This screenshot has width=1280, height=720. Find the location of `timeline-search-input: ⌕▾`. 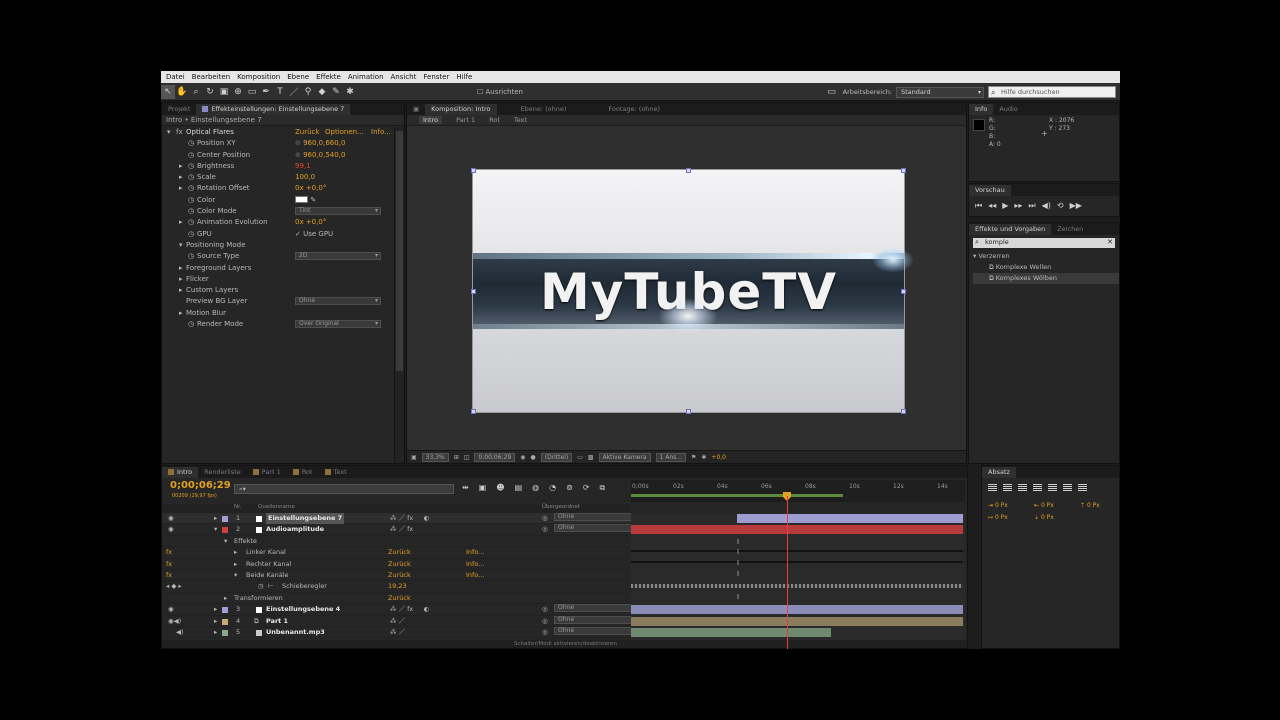

timeline-search-input: ⌕▾ is located at coordinates (344, 489).